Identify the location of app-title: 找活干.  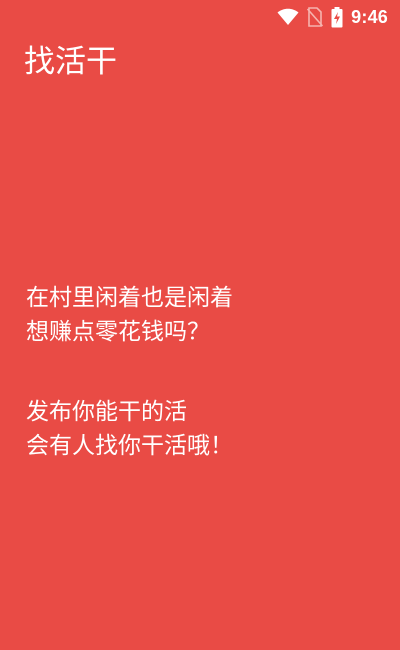
(70, 62).